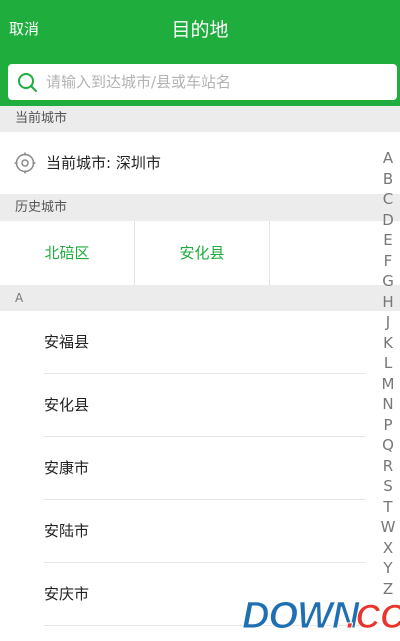  Describe the element at coordinates (388, 261) in the screenshot. I see `index-letter: F` at that location.